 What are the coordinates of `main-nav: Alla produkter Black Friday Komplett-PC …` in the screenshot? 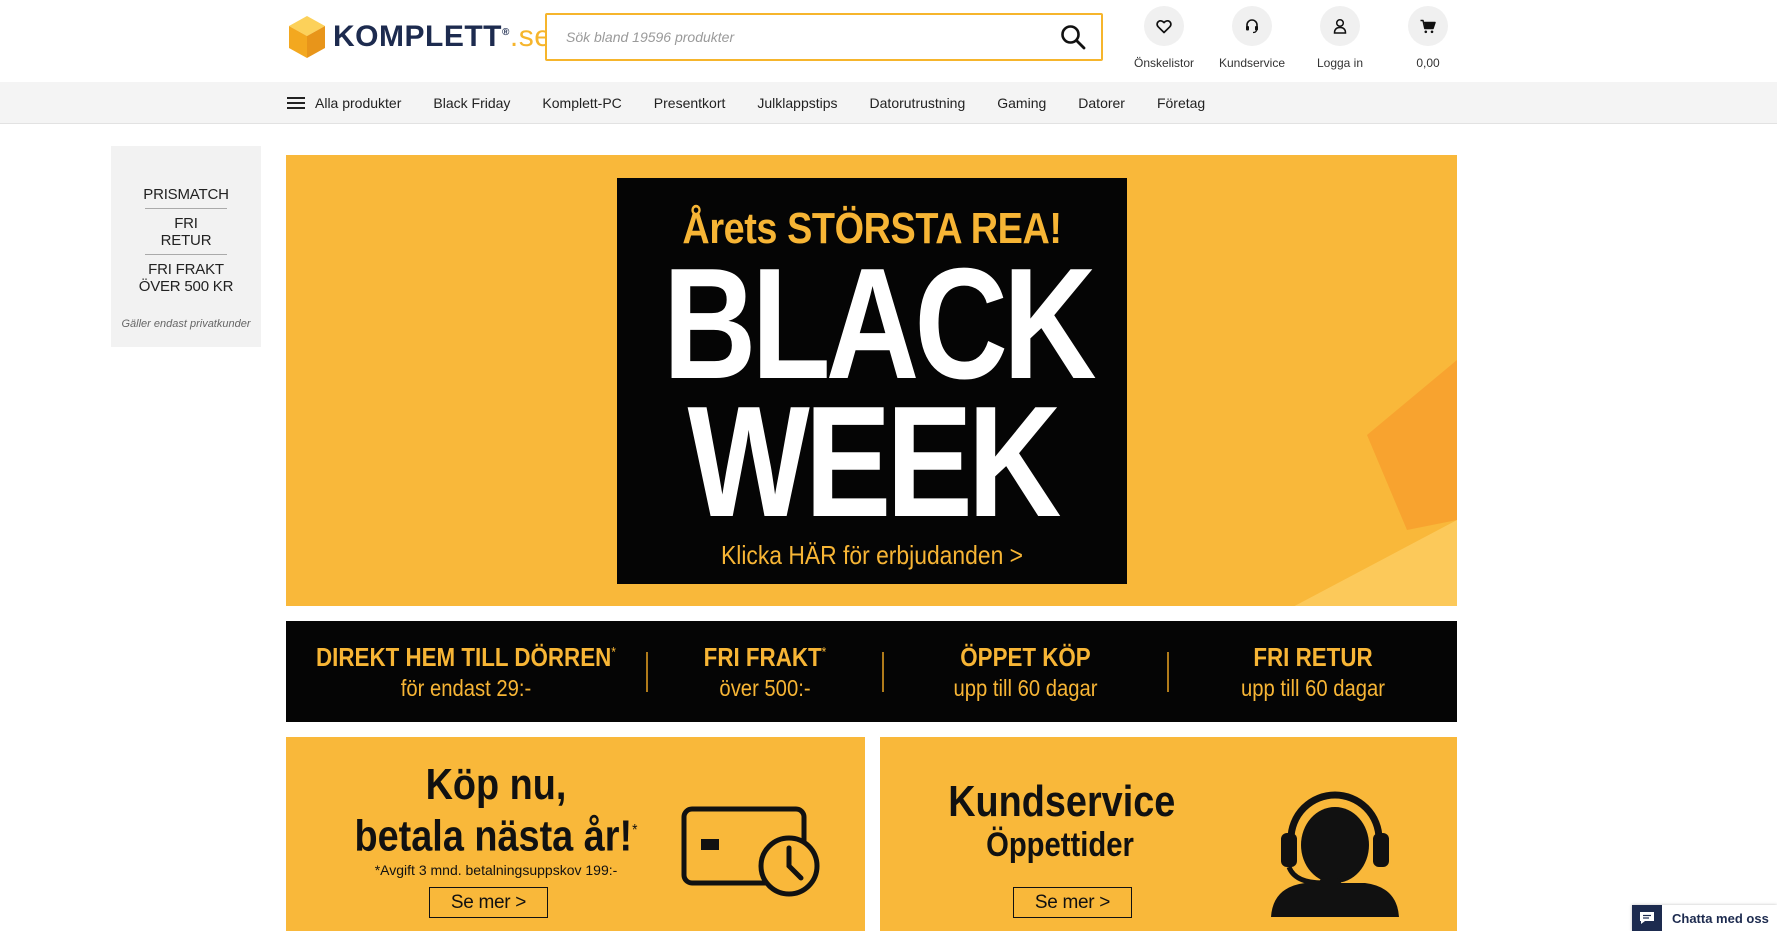 It's located at (888, 103).